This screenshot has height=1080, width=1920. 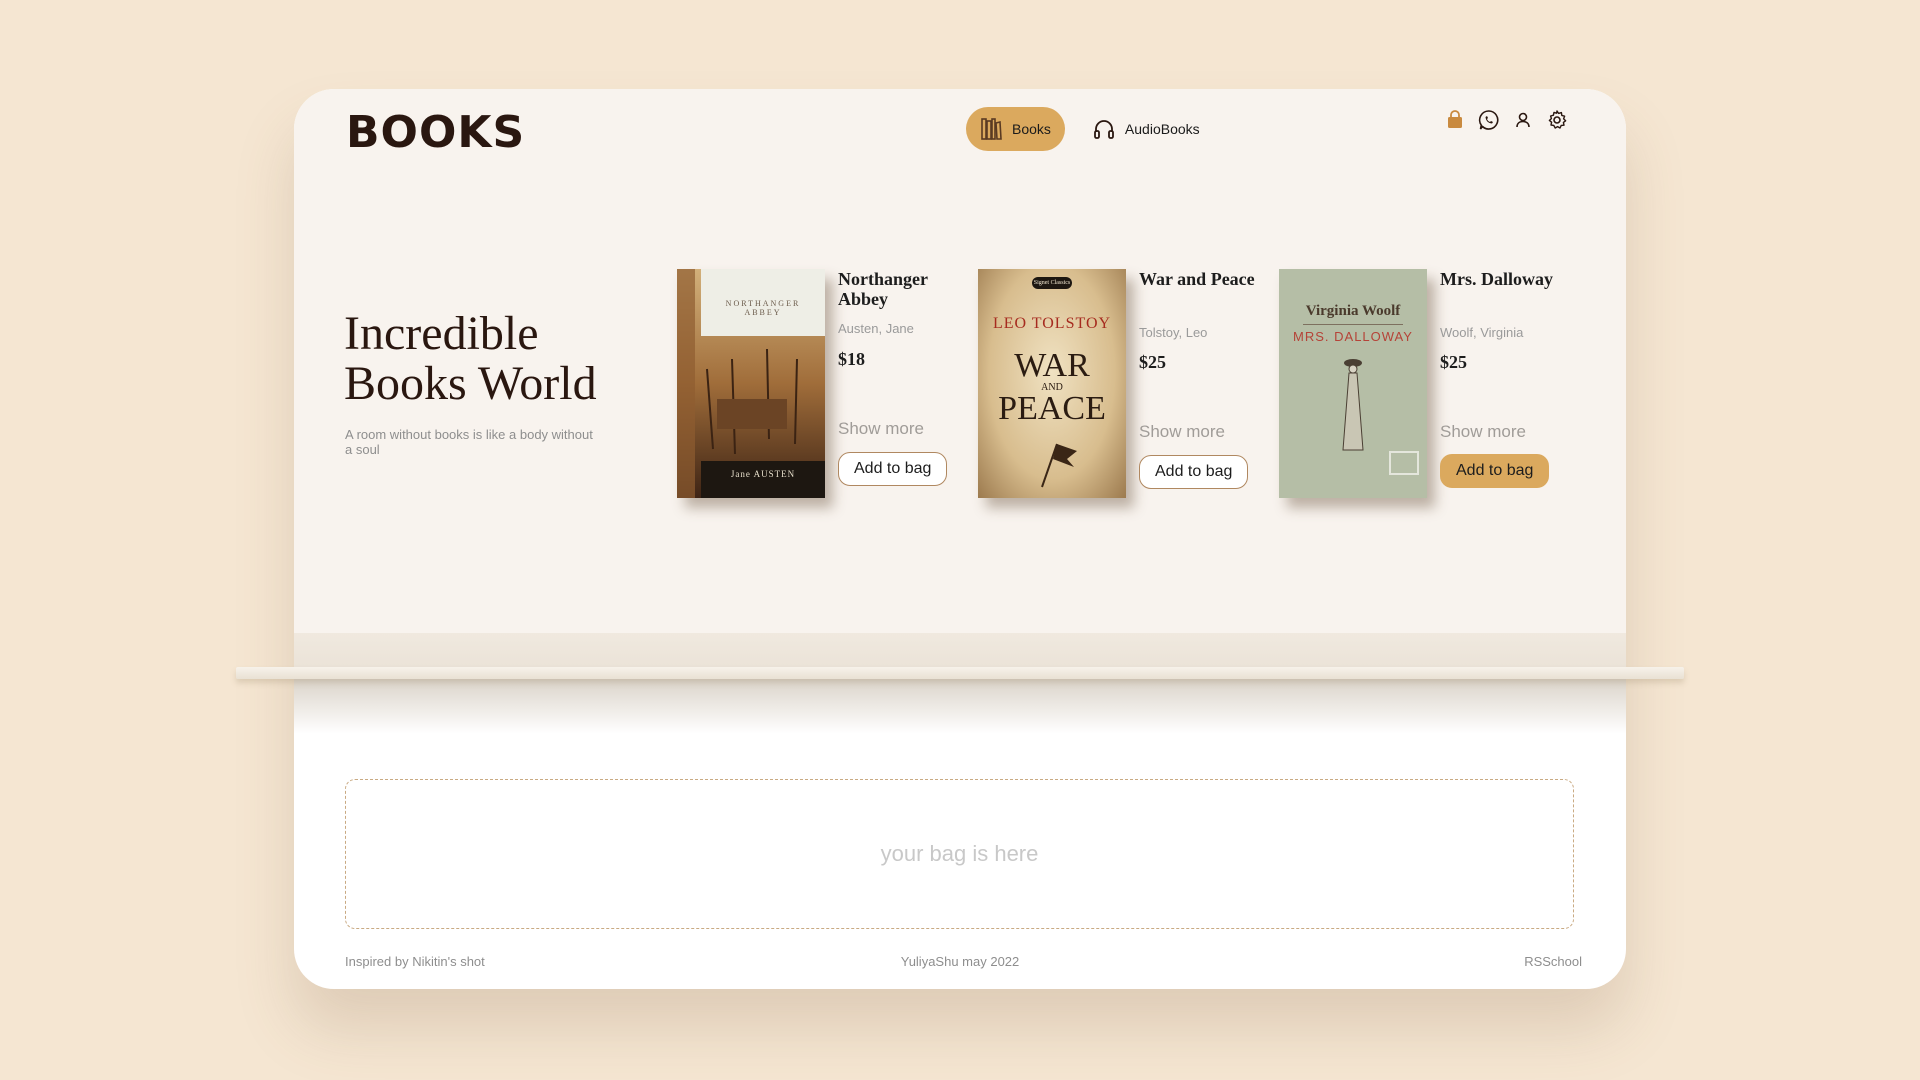 What do you see at coordinates (991, 129) in the screenshot?
I see `bookshelf-icon` at bounding box center [991, 129].